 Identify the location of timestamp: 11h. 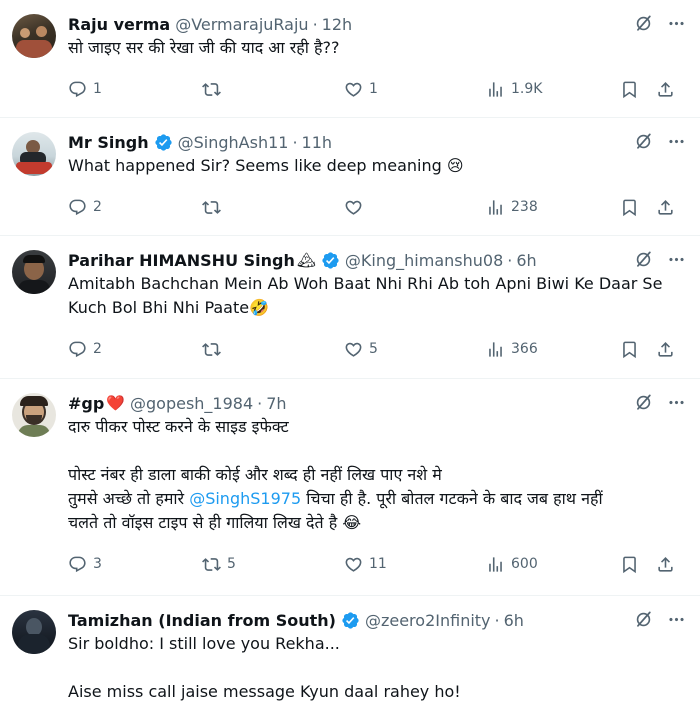
(317, 142).